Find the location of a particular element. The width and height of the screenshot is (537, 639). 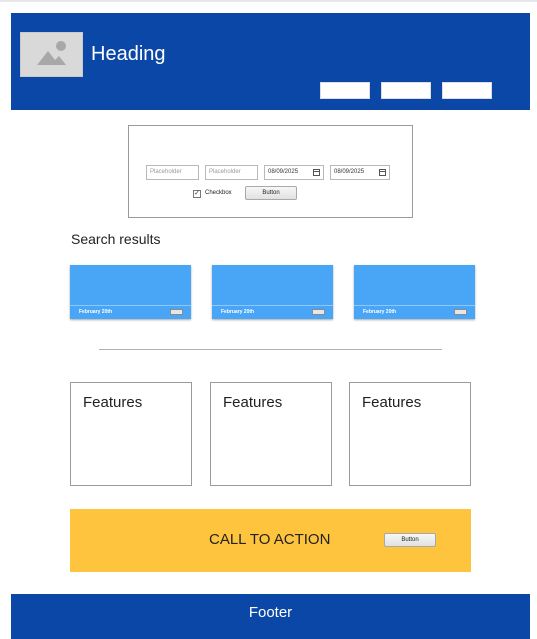

cta-text: CALL TO ACTION is located at coordinates (270, 539).